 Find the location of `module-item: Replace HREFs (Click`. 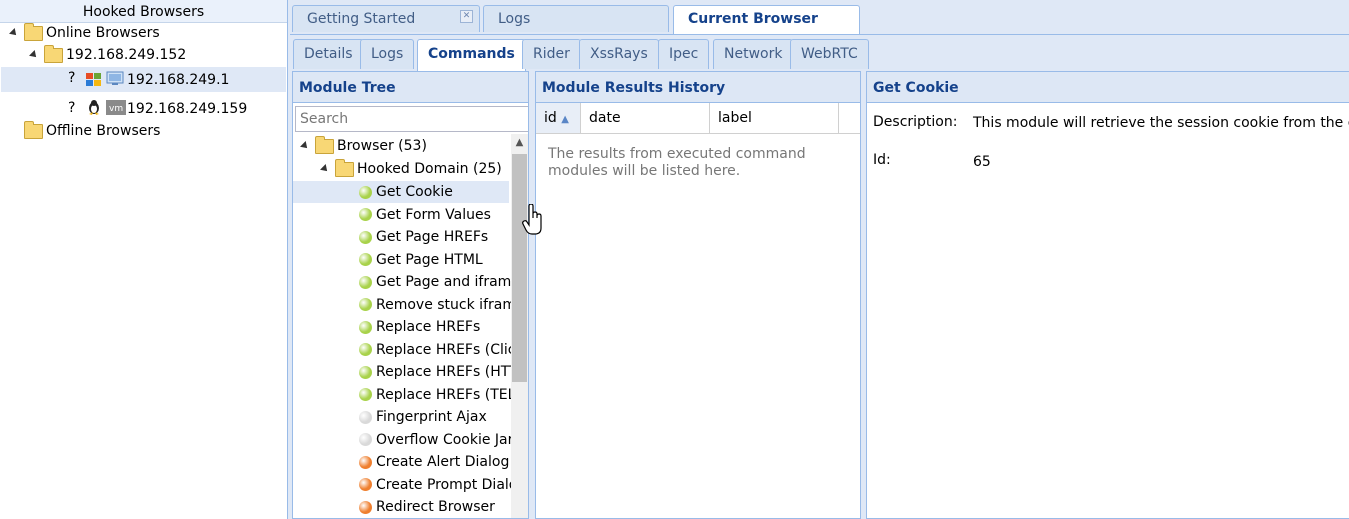

module-item: Replace HREFs (Click is located at coordinates (408, 350).